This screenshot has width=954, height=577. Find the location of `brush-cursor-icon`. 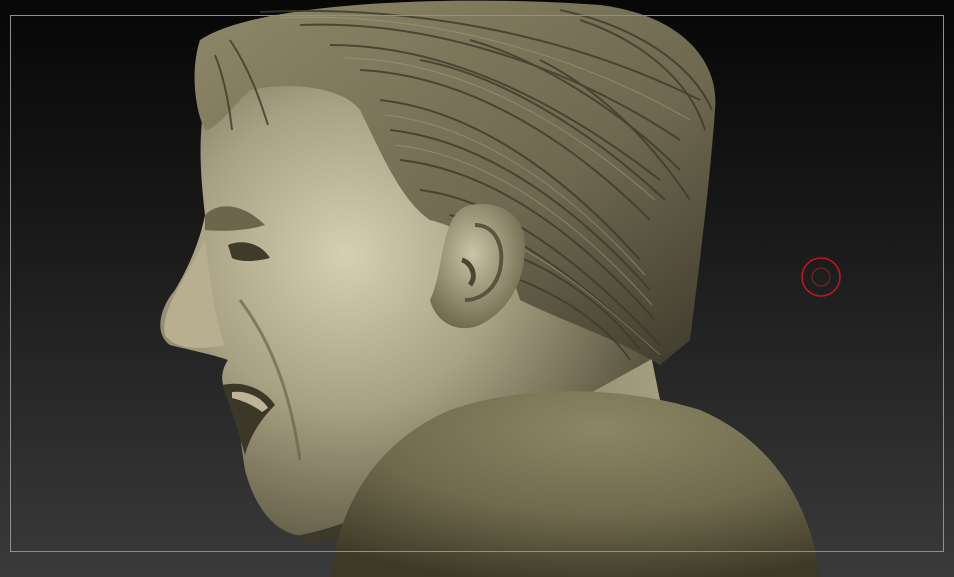

brush-cursor-icon is located at coordinates (821, 277).